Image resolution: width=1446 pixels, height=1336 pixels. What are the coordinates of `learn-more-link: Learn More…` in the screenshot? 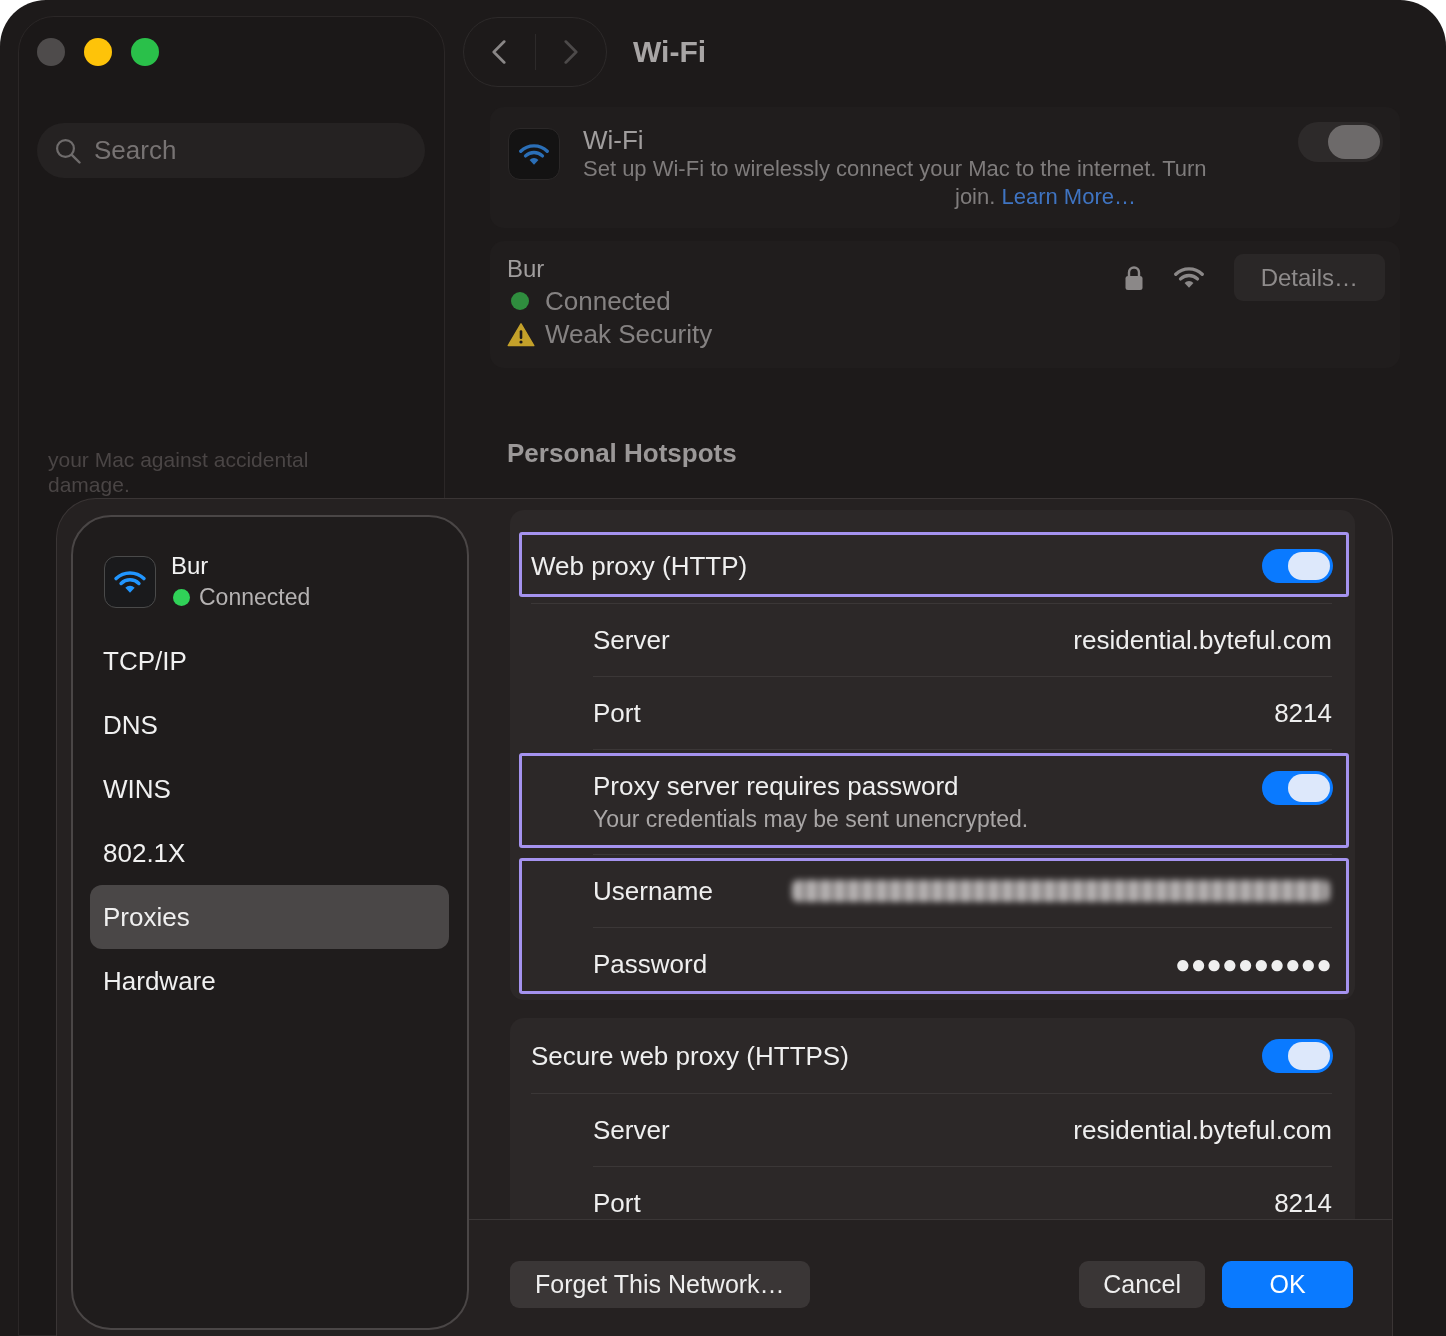 It's located at (1068, 196).